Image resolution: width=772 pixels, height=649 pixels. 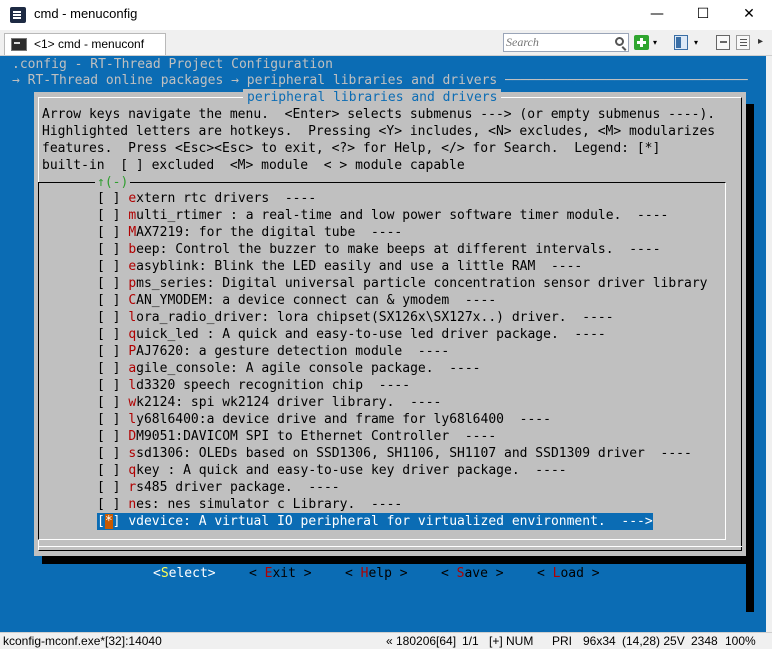 What do you see at coordinates (723, 42) in the screenshot?
I see `minimize-panel-icon` at bounding box center [723, 42].